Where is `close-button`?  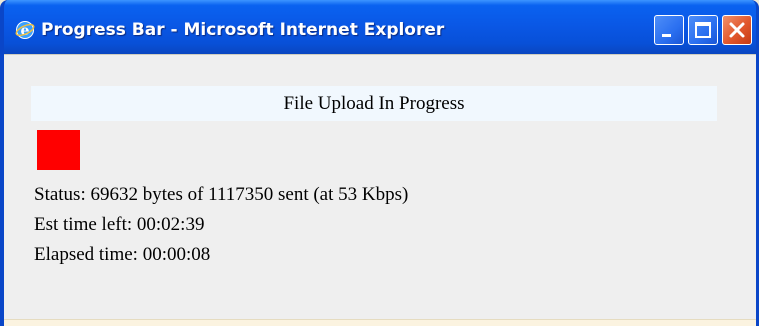
close-button is located at coordinates (737, 30).